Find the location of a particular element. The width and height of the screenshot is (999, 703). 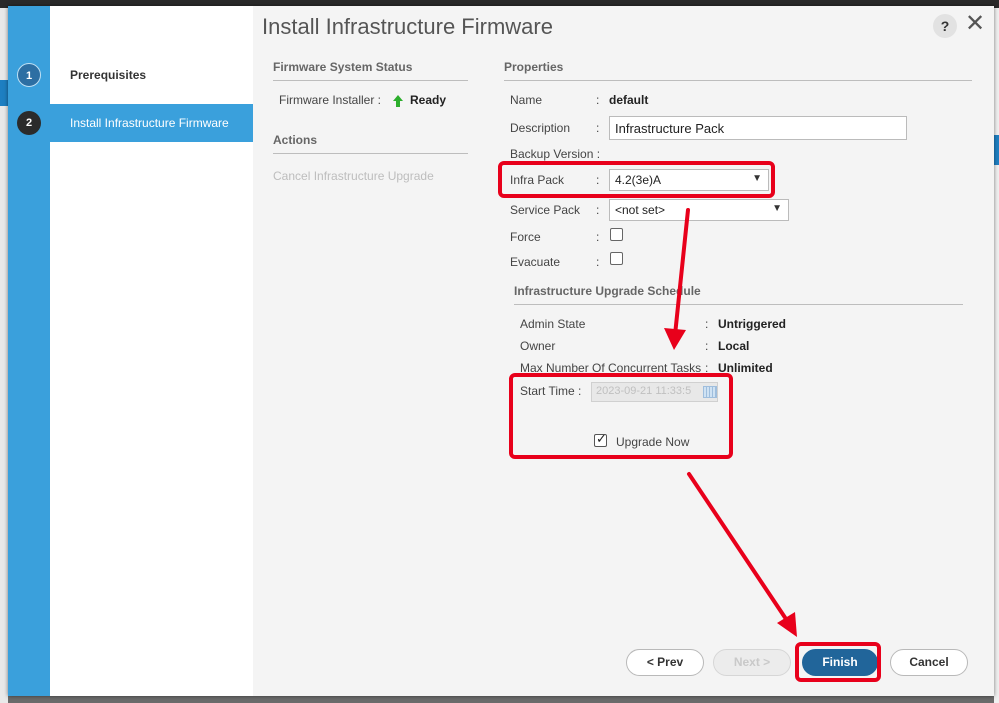

arrow-line-to-start-time is located at coordinates (681, 272).